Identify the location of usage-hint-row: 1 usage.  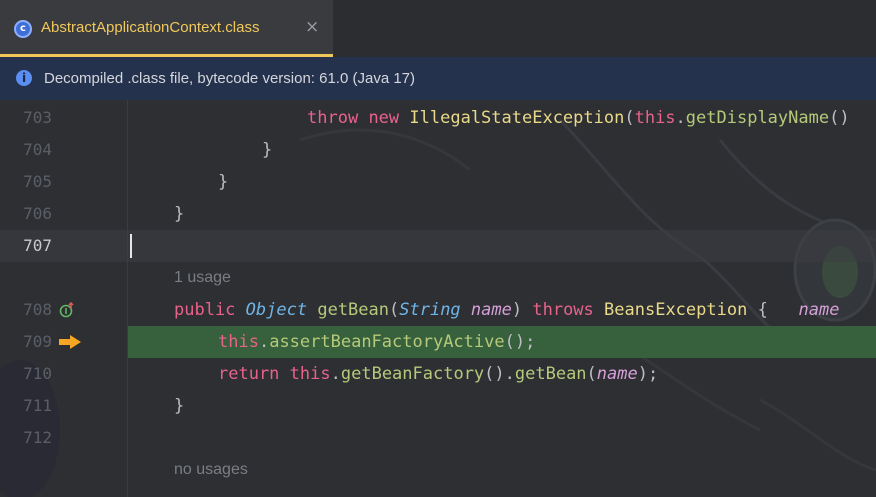
(438, 278).